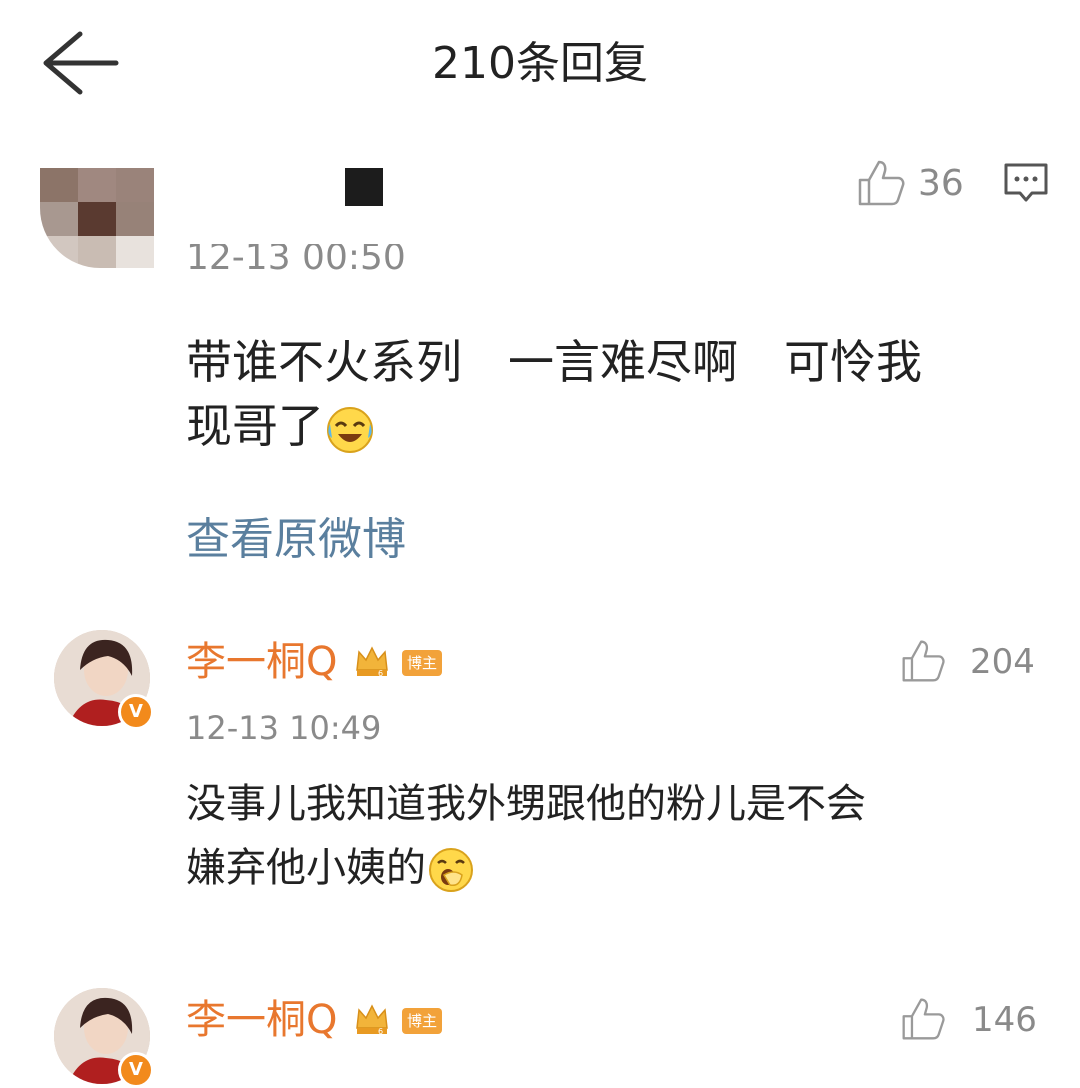 This screenshot has width=1080, height=1088. What do you see at coordinates (306, 868) in the screenshot?
I see `reply-text-line: 嫌弃他小姨的` at bounding box center [306, 868].